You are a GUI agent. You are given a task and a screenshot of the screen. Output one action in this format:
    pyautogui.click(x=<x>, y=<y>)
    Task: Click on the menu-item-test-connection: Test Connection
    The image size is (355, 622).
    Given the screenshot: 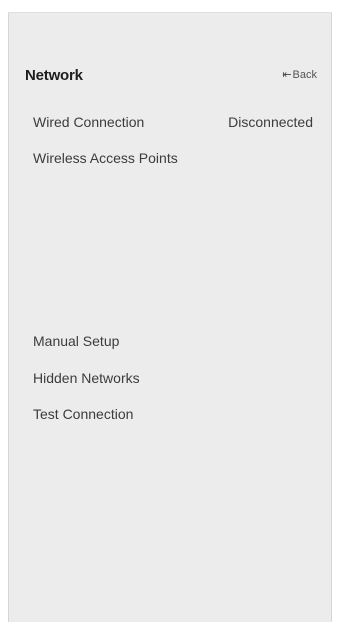 What is the action you would take?
    pyautogui.click(x=173, y=414)
    